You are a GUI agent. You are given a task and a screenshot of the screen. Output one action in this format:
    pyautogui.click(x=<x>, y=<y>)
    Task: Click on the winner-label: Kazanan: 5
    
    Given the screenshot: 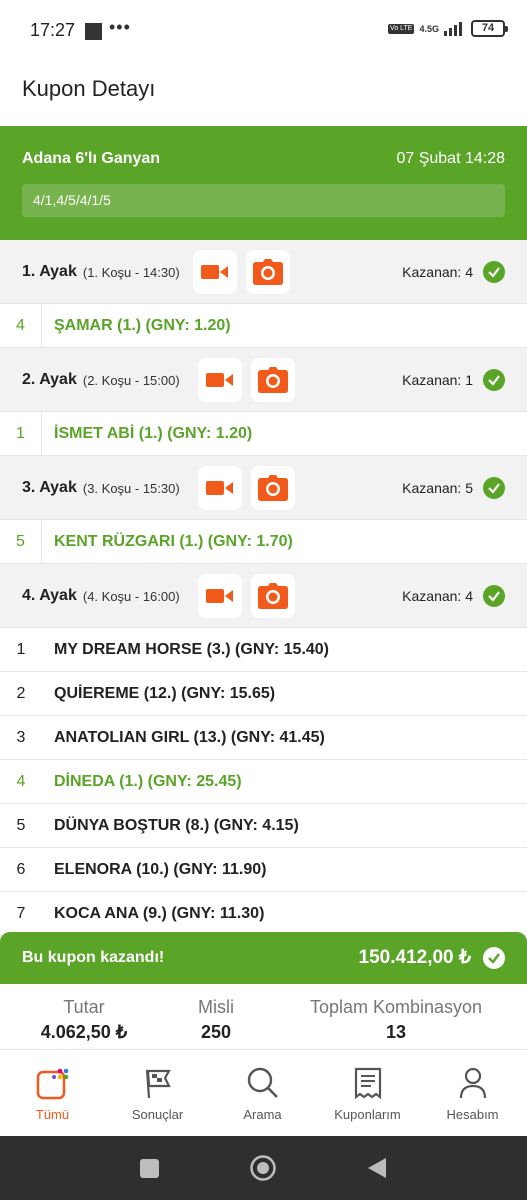 What is the action you would take?
    pyautogui.click(x=437, y=488)
    